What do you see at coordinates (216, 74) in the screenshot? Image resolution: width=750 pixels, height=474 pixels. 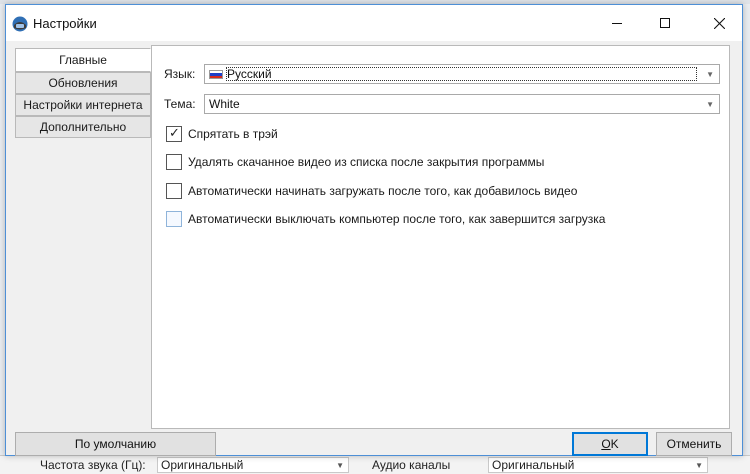 I see `russian-flag-icon` at bounding box center [216, 74].